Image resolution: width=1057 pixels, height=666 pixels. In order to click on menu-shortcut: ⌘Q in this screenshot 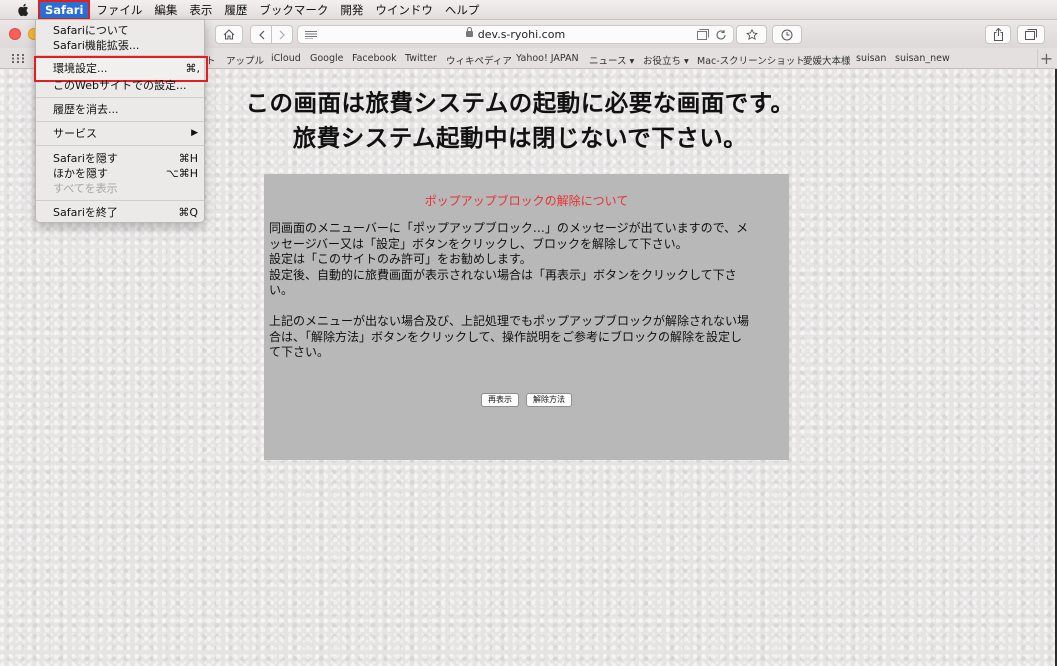, I will do `click(188, 212)`.